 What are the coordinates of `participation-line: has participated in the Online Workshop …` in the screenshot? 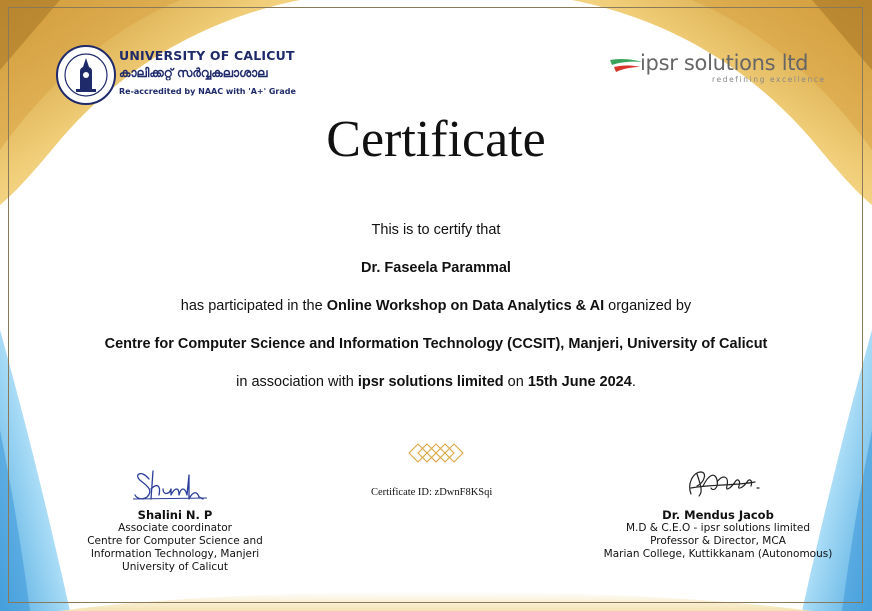 It's located at (436, 306).